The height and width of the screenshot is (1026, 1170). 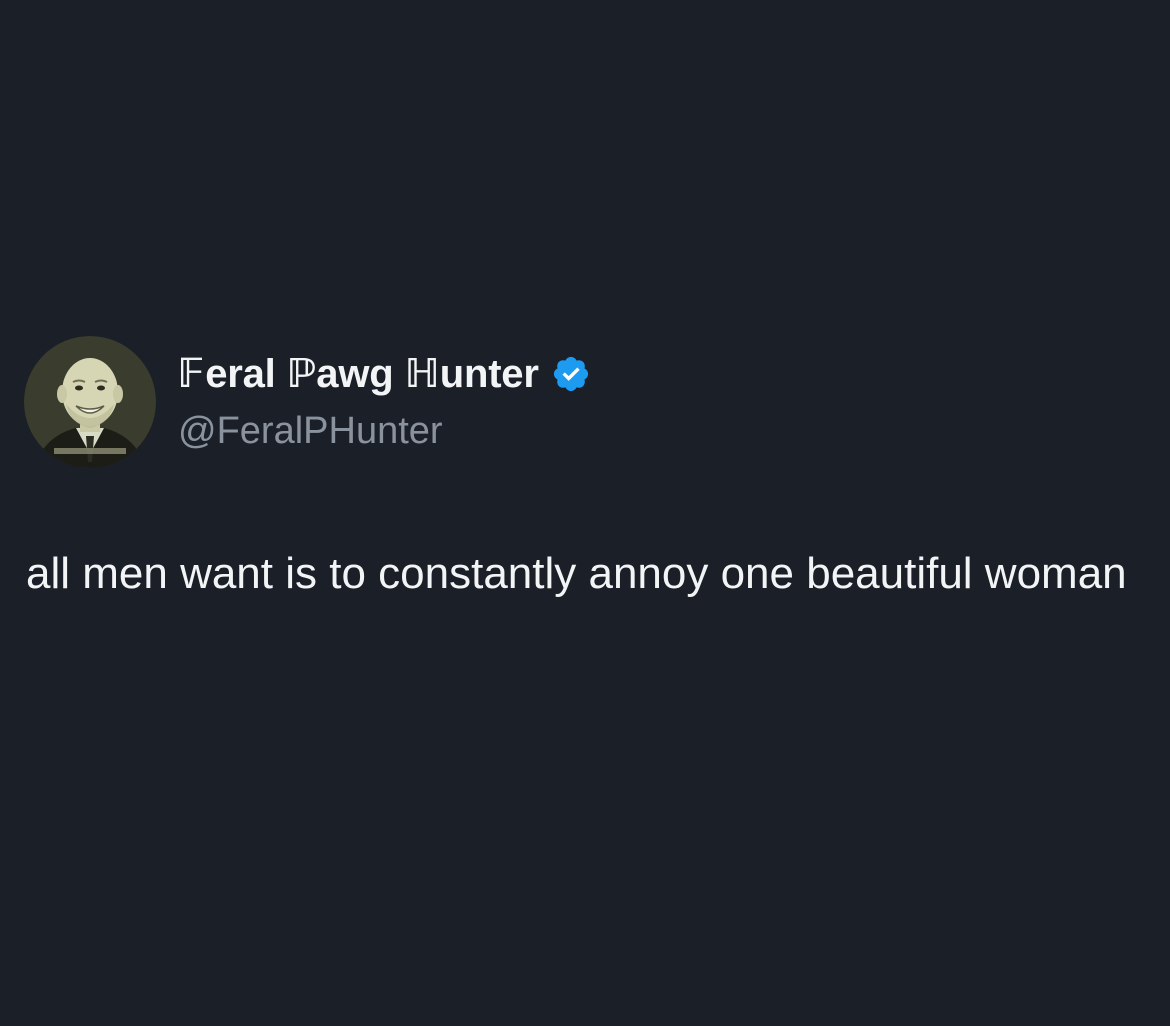 I want to click on avatar, so click(x=90, y=402).